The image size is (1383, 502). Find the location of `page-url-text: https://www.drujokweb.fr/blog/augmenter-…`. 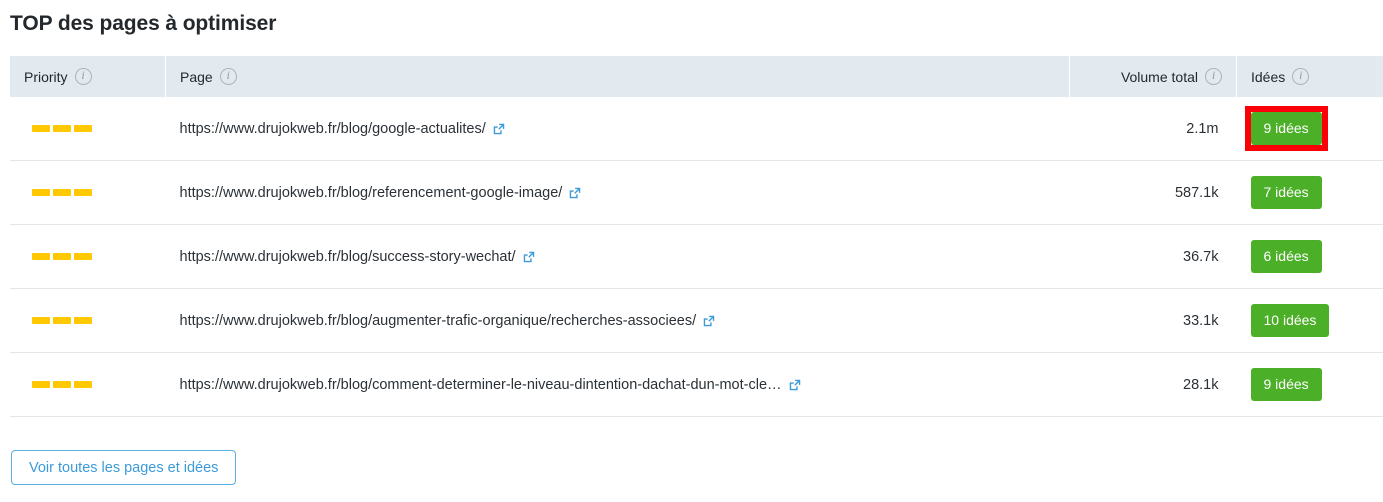

page-url-text: https://www.drujokweb.fr/blog/augmenter-… is located at coordinates (438, 320).